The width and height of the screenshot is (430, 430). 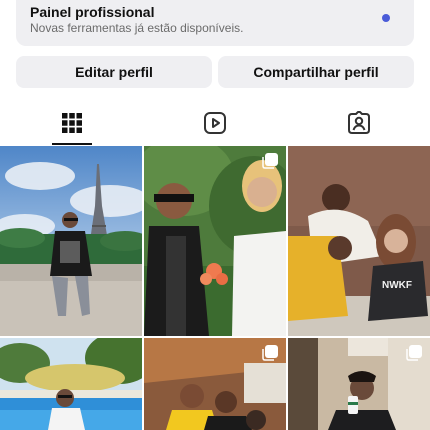 What do you see at coordinates (397, 285) in the screenshot?
I see `svg-text: NWKF` at bounding box center [397, 285].